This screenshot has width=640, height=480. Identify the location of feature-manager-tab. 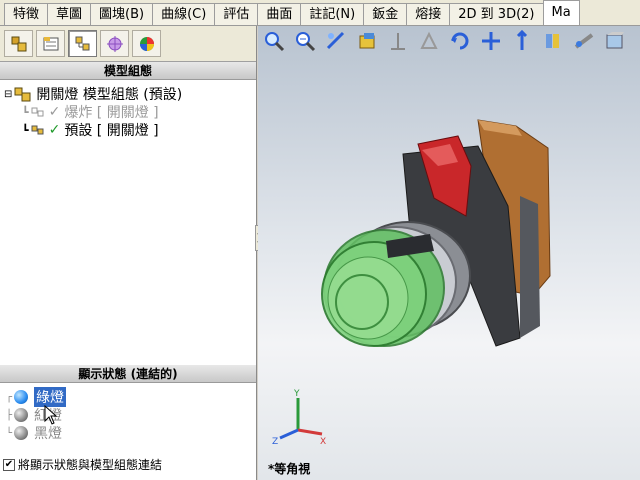
(18, 43).